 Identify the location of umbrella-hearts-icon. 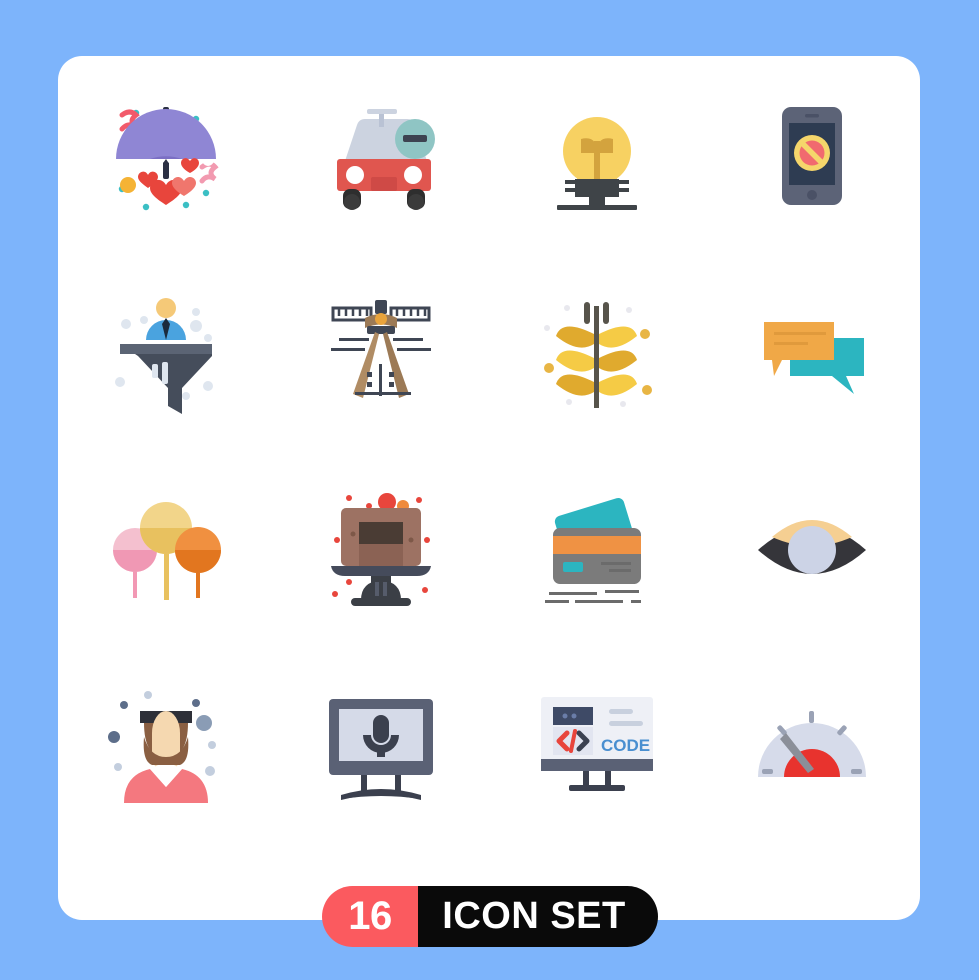
(167, 158).